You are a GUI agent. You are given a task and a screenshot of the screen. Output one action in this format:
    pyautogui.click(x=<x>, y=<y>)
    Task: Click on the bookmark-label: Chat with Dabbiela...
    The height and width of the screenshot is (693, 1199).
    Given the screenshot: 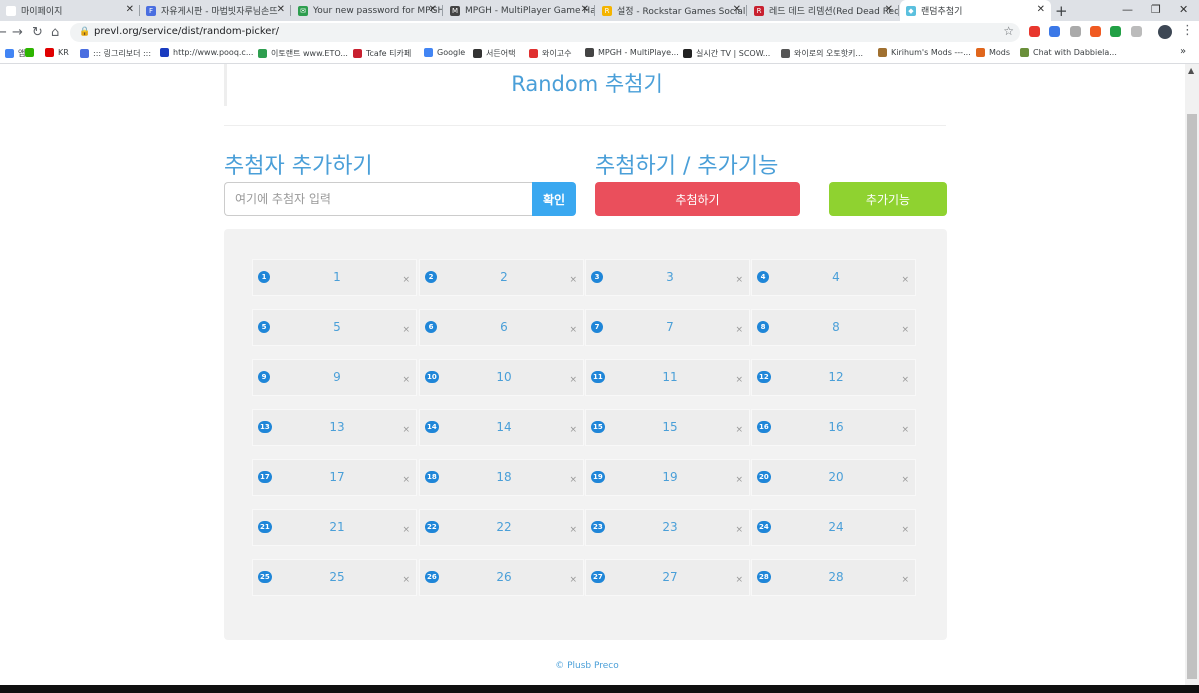 What is the action you would take?
    pyautogui.click(x=1075, y=52)
    